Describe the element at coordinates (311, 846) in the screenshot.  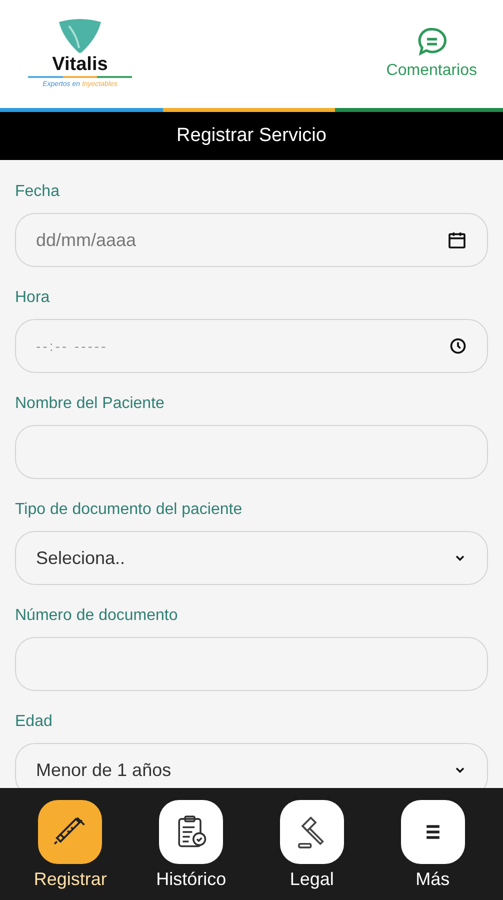
I see `nav-tab: Legal` at that location.